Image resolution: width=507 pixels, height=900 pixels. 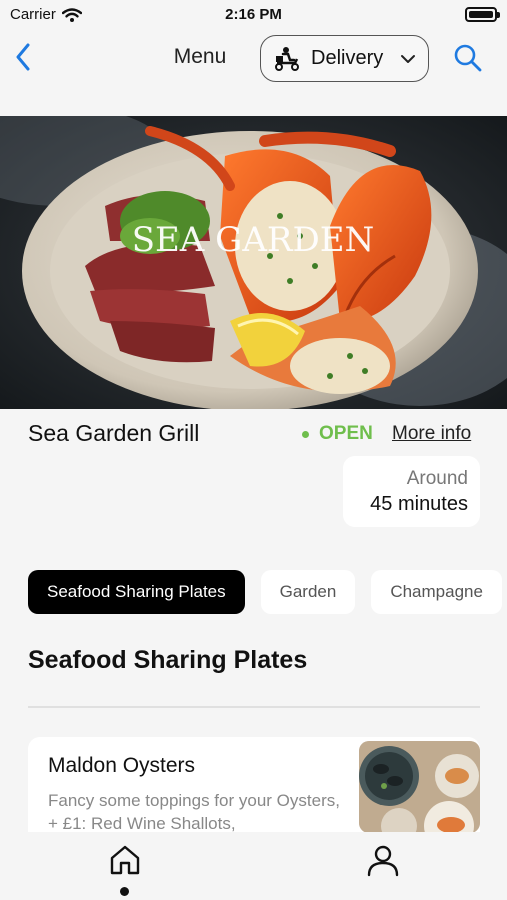 I want to click on tab-home, so click(x=125, y=860).